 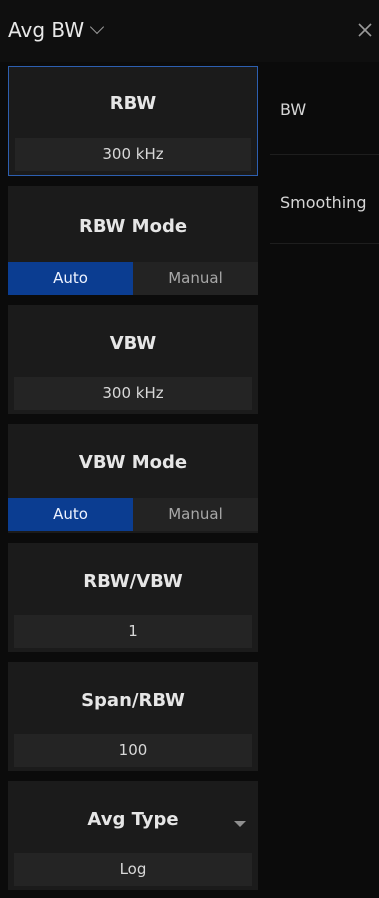 What do you see at coordinates (133, 819) in the screenshot?
I see `avg-type-label: Avg Type` at bounding box center [133, 819].